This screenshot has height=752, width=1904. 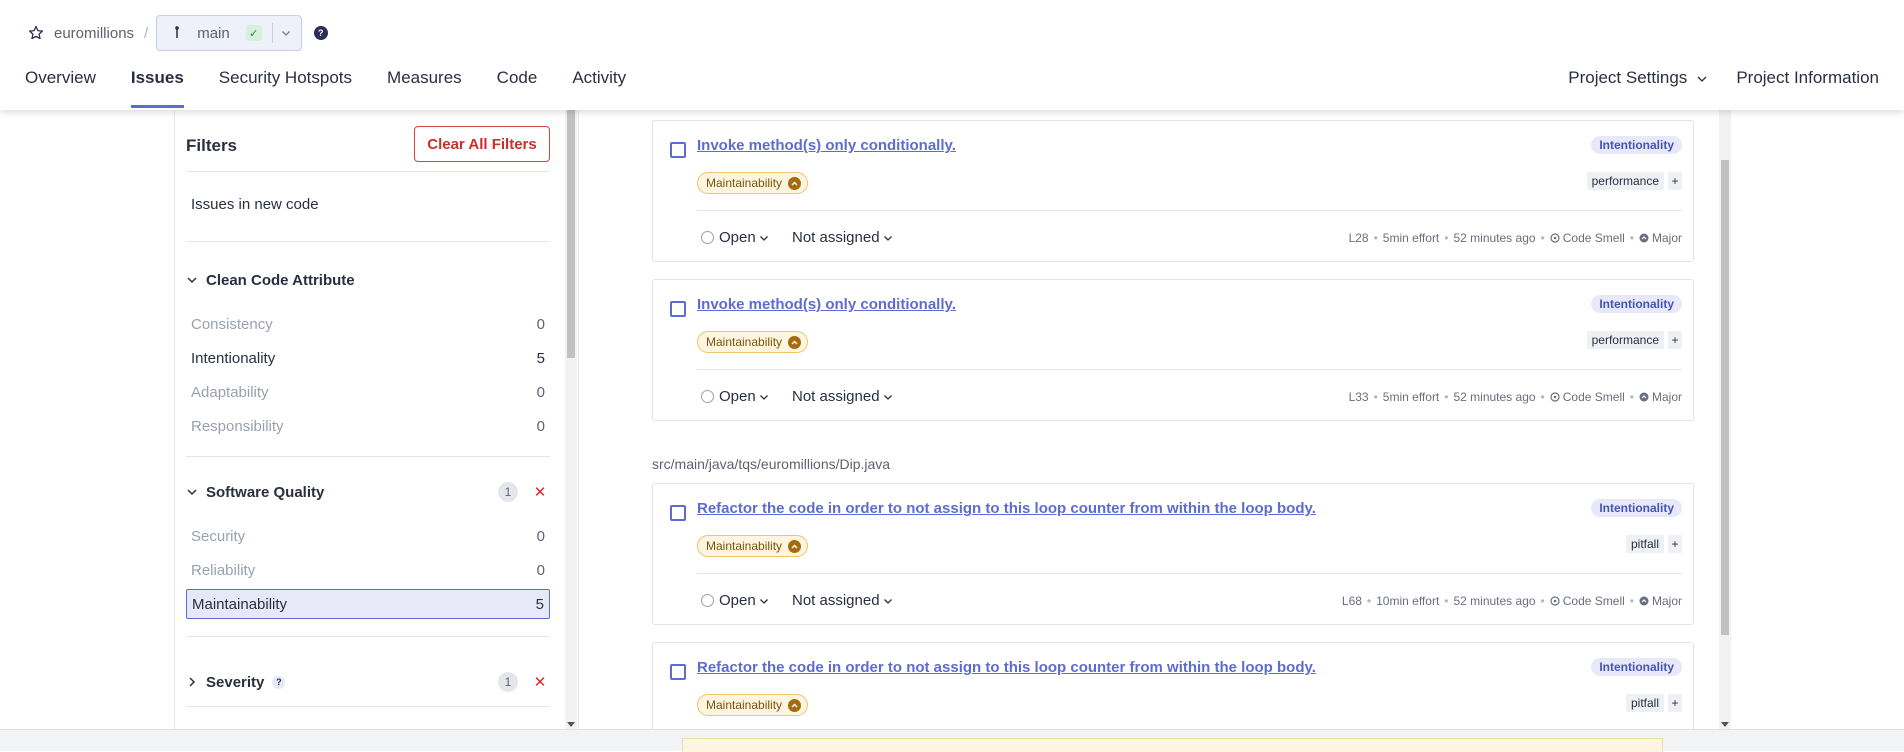 What do you see at coordinates (235, 682) in the screenshot?
I see `severity-title: Severity` at bounding box center [235, 682].